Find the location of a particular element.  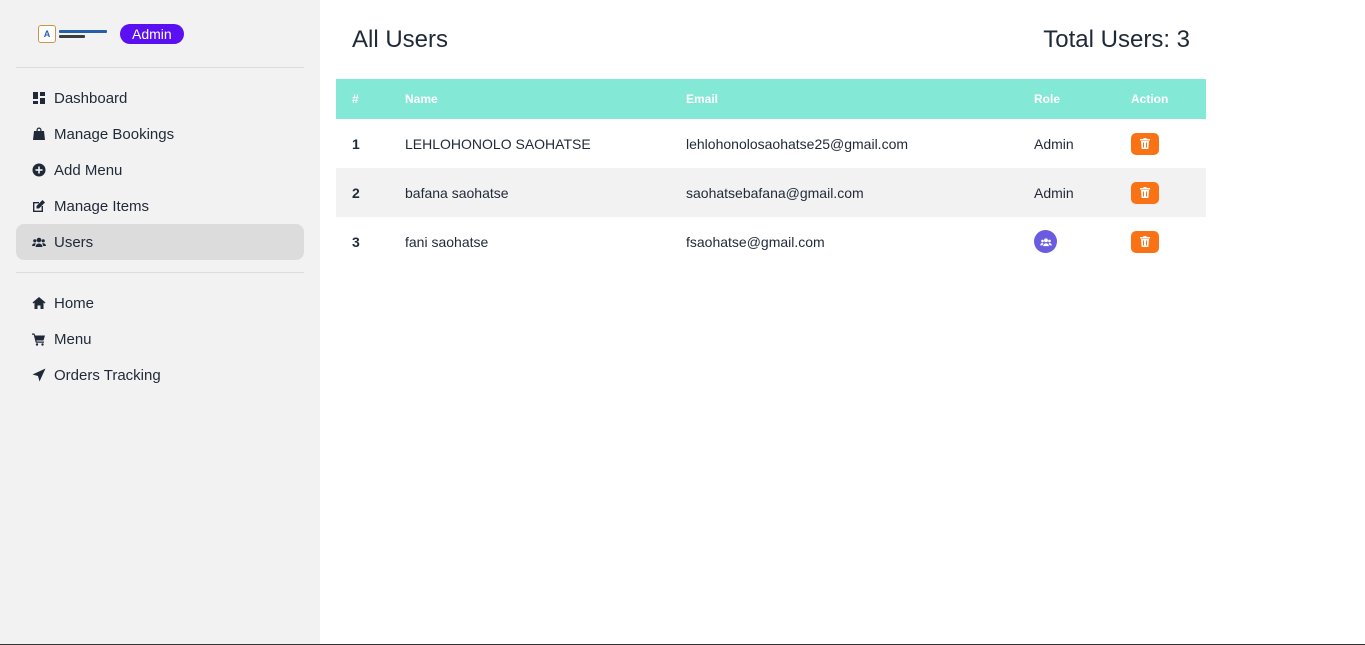

logo: A is located at coordinates (74, 34).